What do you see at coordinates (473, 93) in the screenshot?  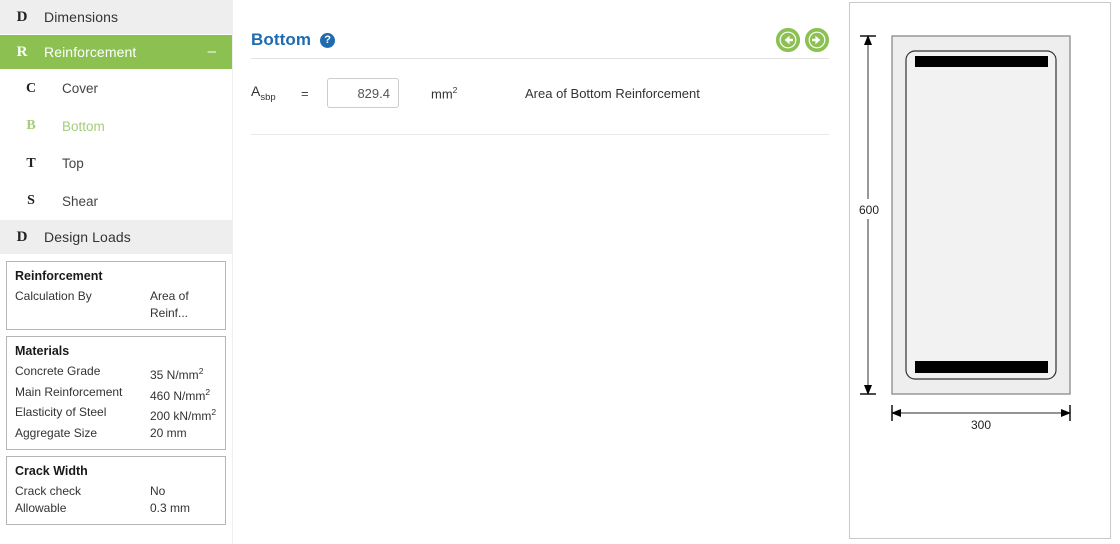 I see `field-unit: mm2` at bounding box center [473, 93].